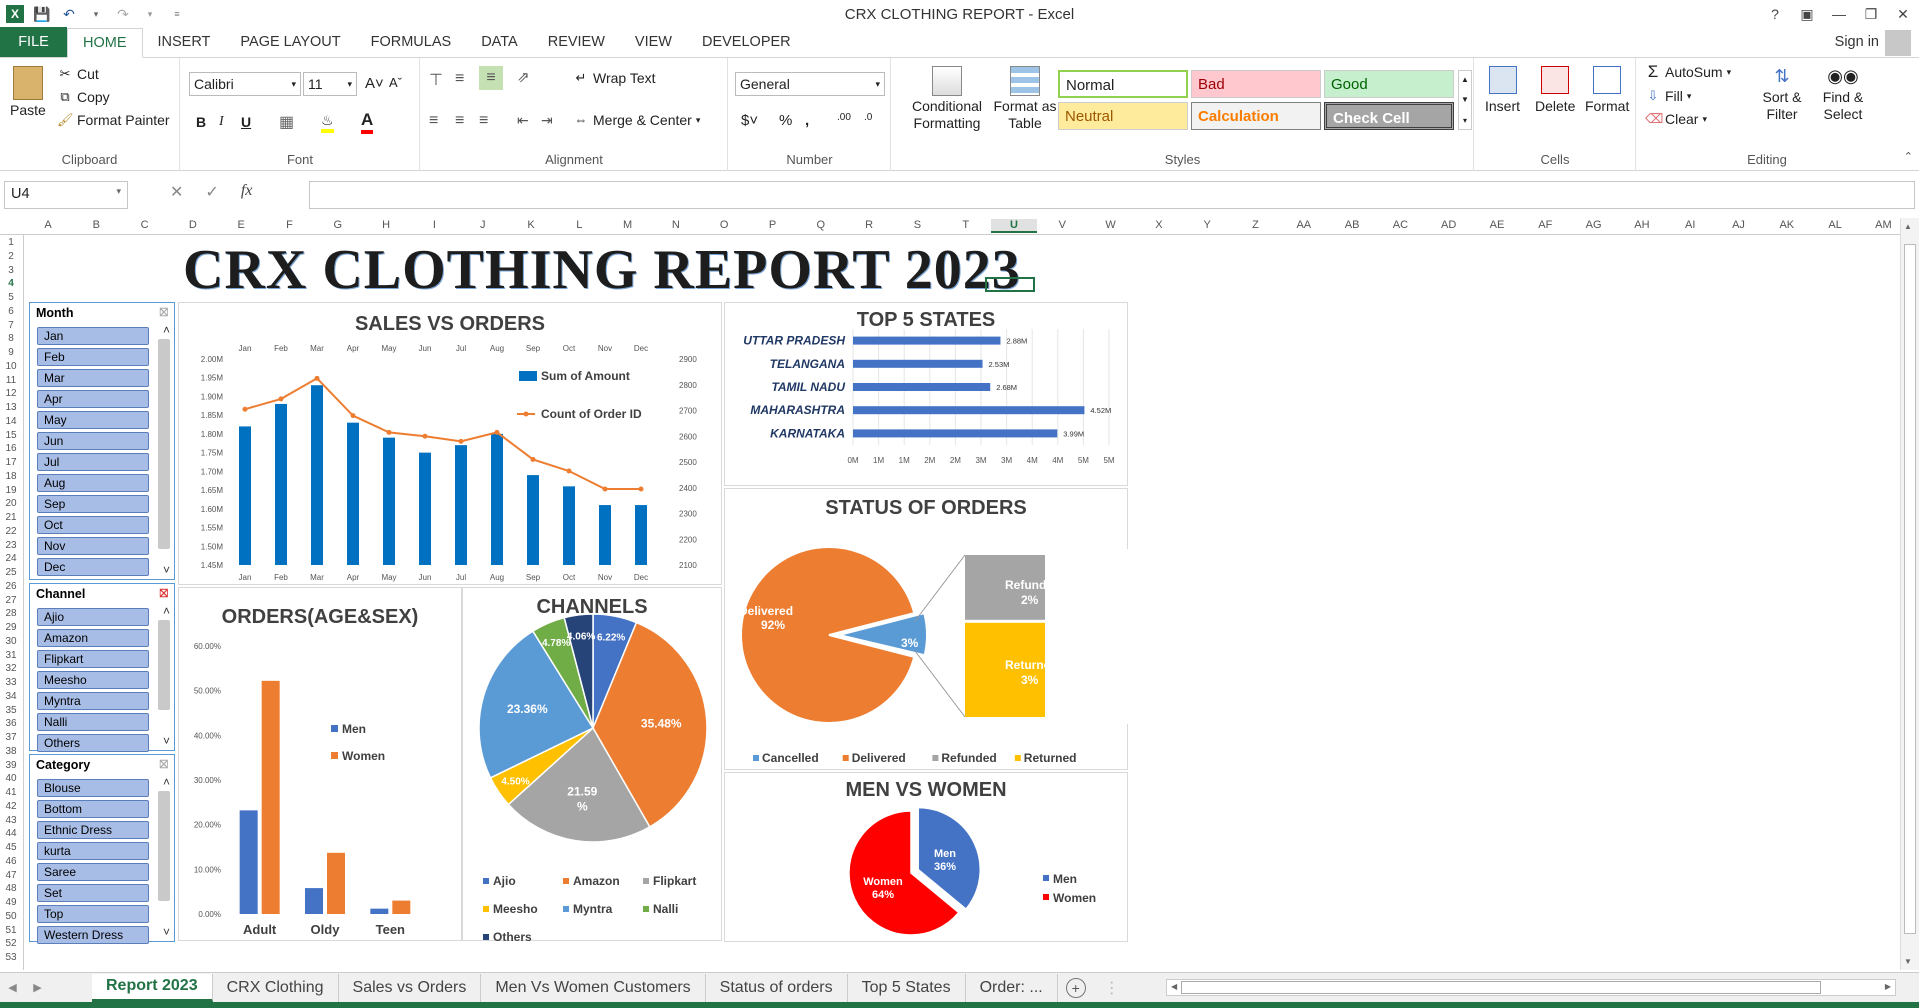 The image size is (1919, 1008). Describe the element at coordinates (1389, 84) in the screenshot. I see `style-good: Good` at that location.